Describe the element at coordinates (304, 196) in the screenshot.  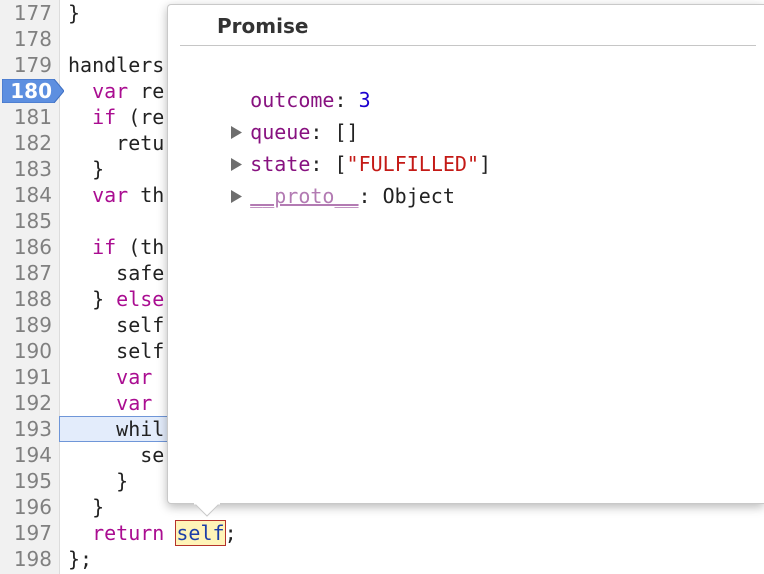
I see `property-name: __proto__` at that location.